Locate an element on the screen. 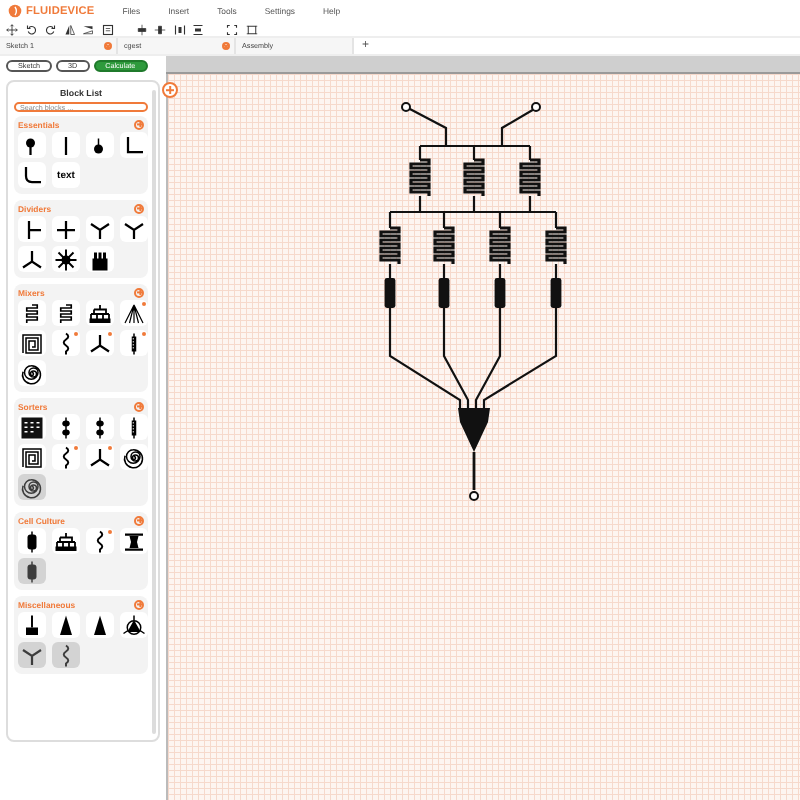 The width and height of the screenshot is (800, 800). corner-icon is located at coordinates (134, 145).